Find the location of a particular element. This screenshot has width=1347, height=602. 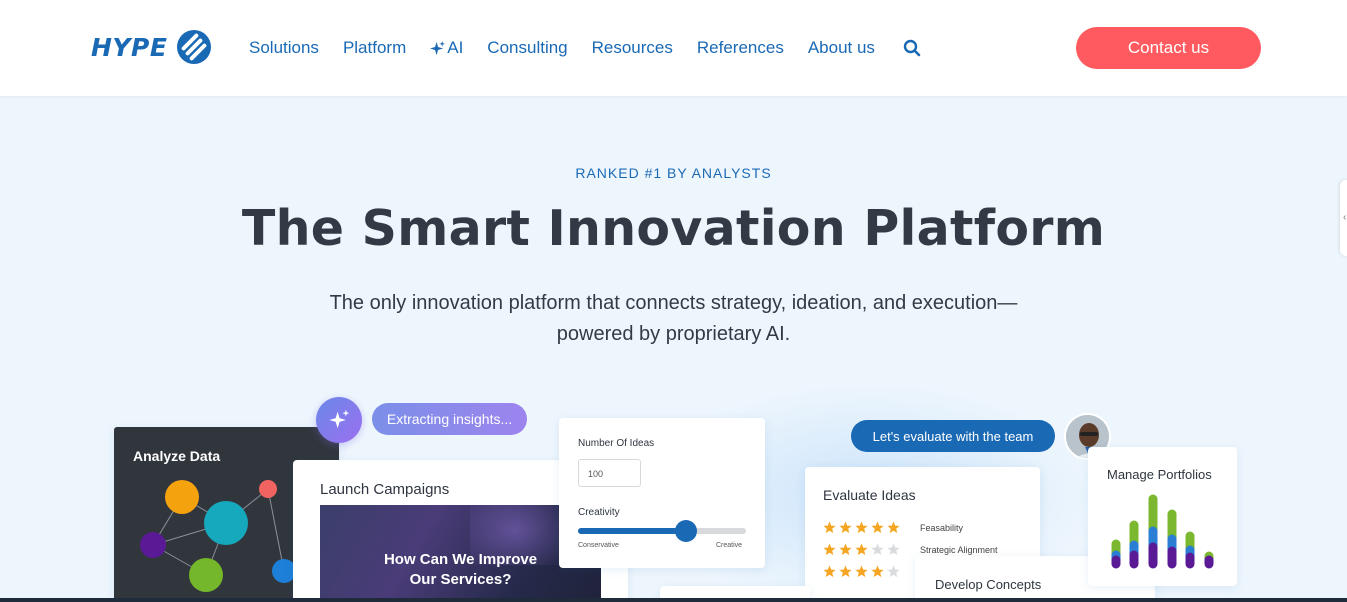

ai-sparkle-badge is located at coordinates (339, 420).